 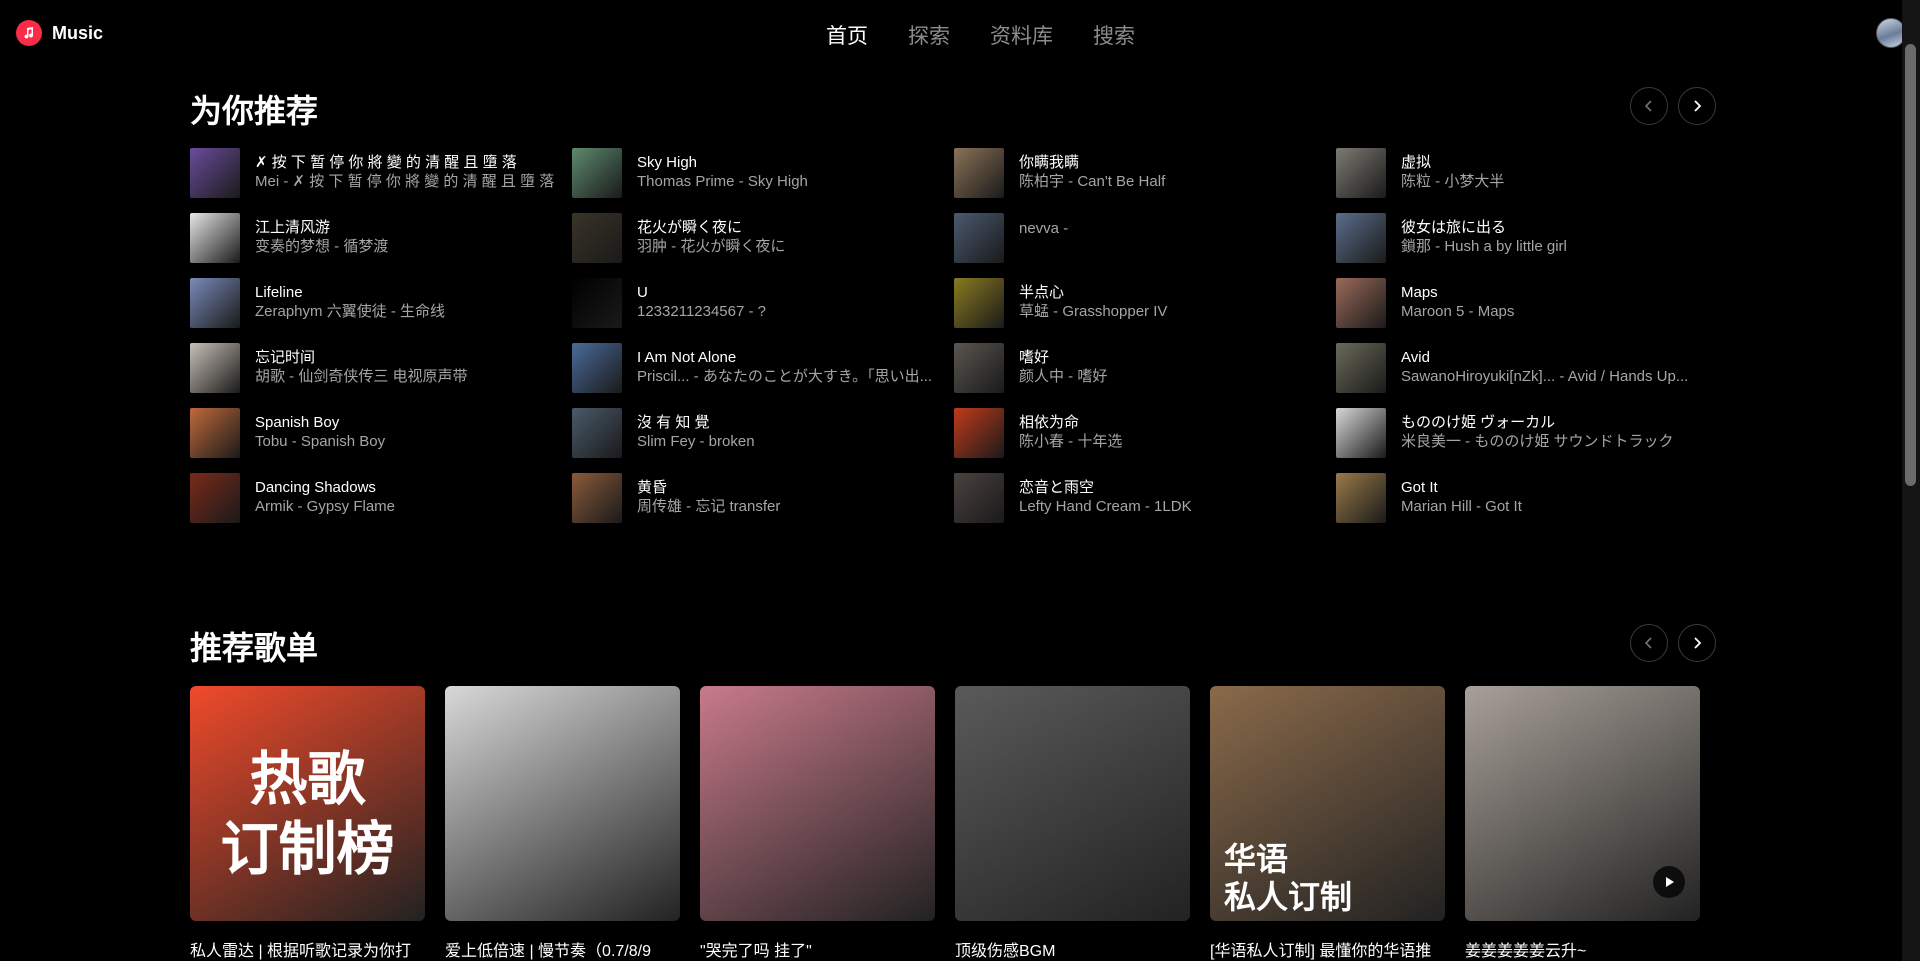 I want to click on song-item: 江上清风游 变奏的梦想 - 循梦渡, so click(x=381, y=245).